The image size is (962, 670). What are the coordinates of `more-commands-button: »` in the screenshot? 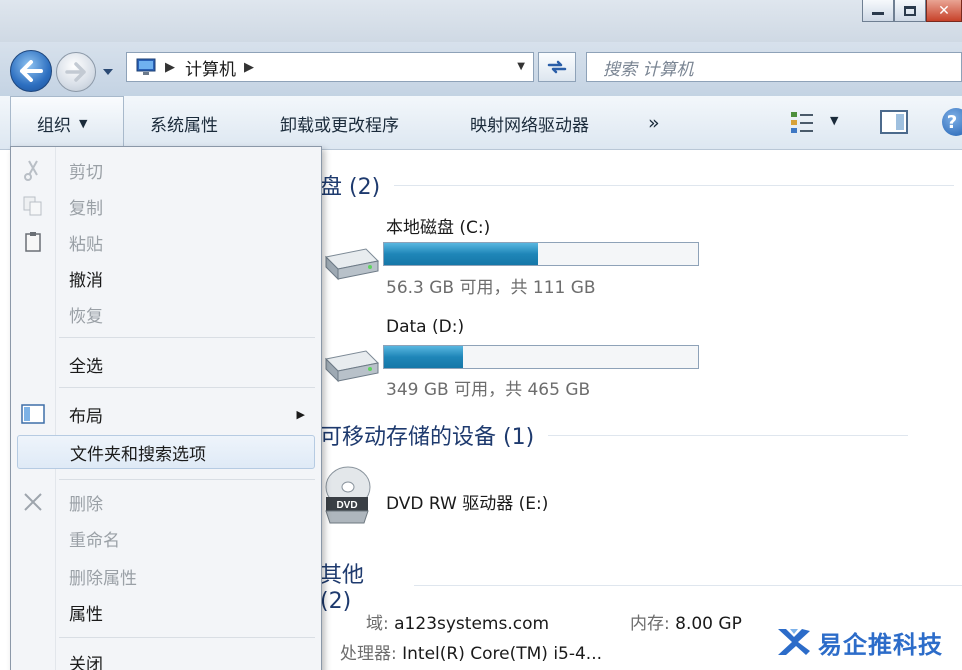 It's located at (654, 123).